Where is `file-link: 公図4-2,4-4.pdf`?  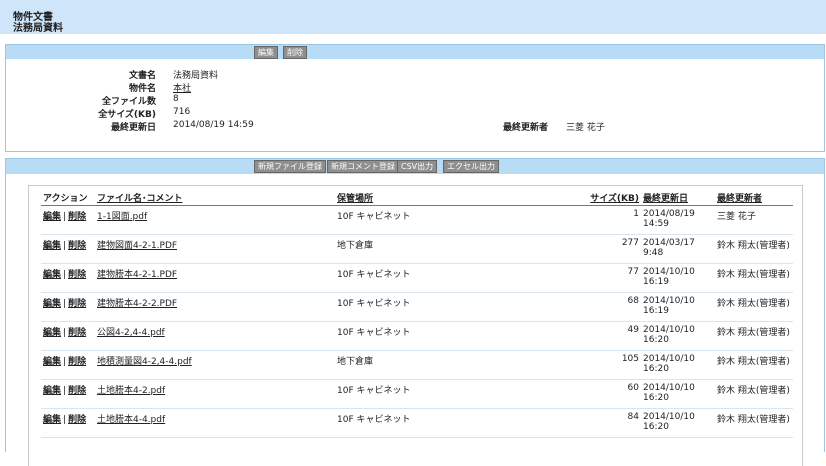
file-link: 公図4-2,4-4.pdf is located at coordinates (131, 333).